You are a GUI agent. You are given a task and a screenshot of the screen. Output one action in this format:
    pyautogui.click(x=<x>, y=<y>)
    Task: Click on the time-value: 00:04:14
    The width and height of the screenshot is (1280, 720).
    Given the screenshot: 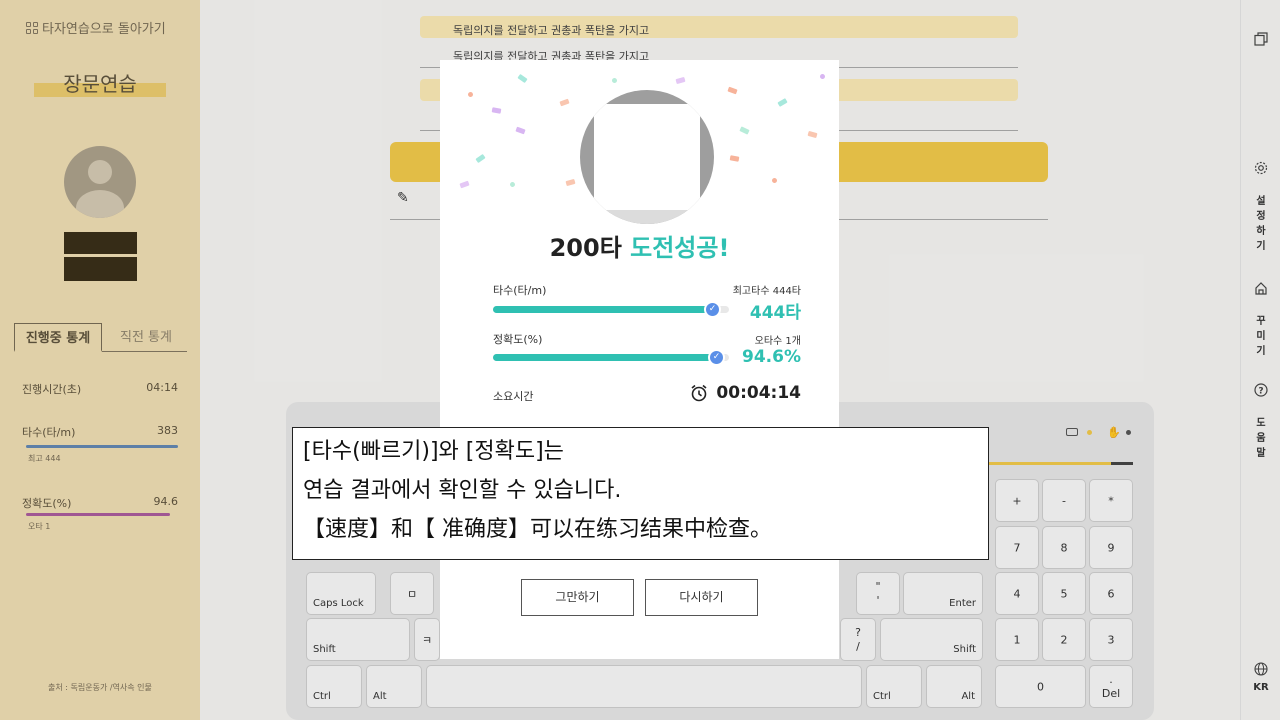 What is the action you would take?
    pyautogui.click(x=758, y=393)
    